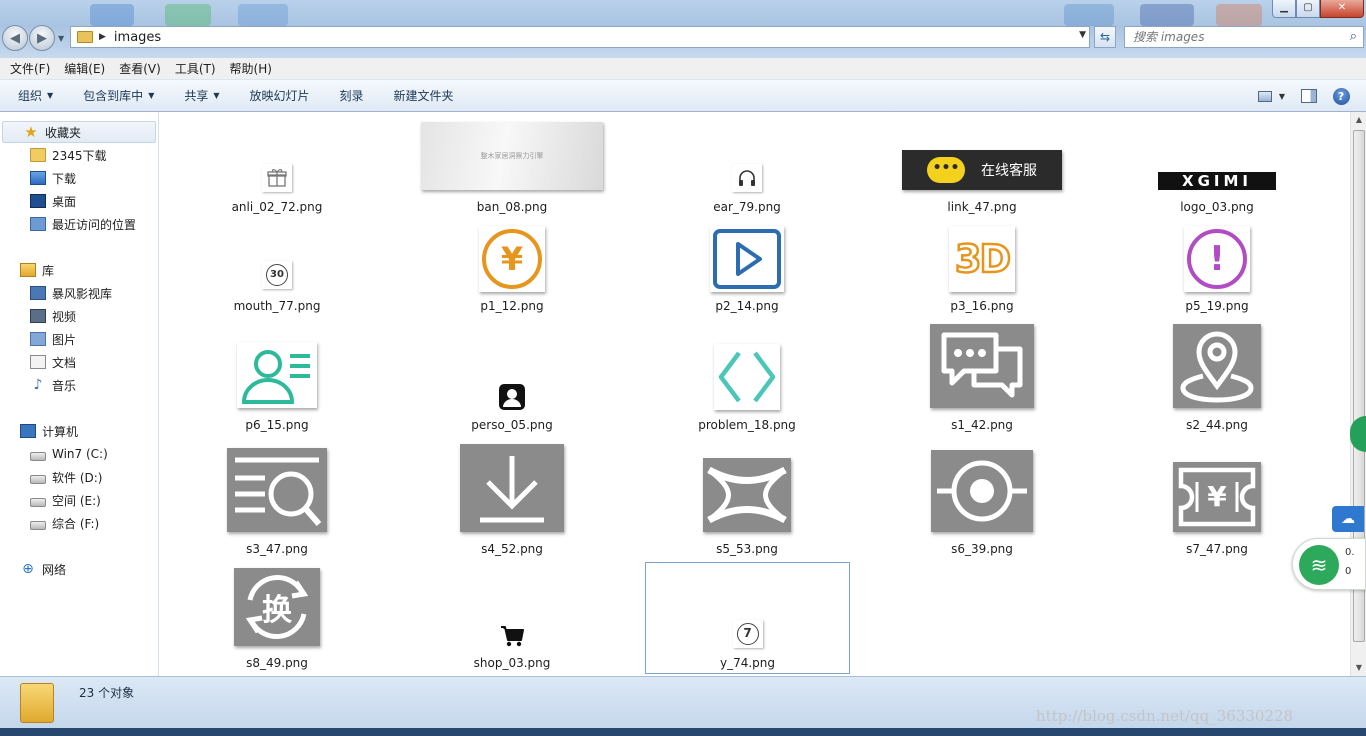 Image resolution: width=1366 pixels, height=736 pixels. What do you see at coordinates (64, 201) in the screenshot?
I see `sidebar-item-label: 桌面` at bounding box center [64, 201].